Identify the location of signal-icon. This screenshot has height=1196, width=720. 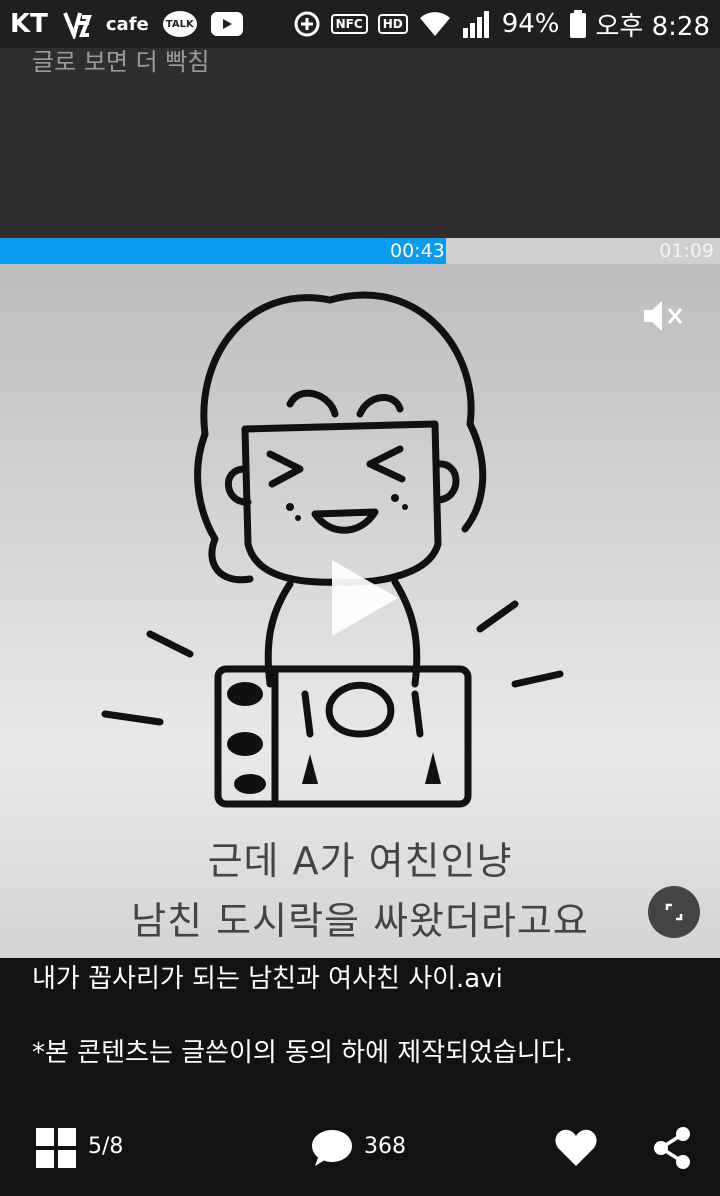
(475, 24).